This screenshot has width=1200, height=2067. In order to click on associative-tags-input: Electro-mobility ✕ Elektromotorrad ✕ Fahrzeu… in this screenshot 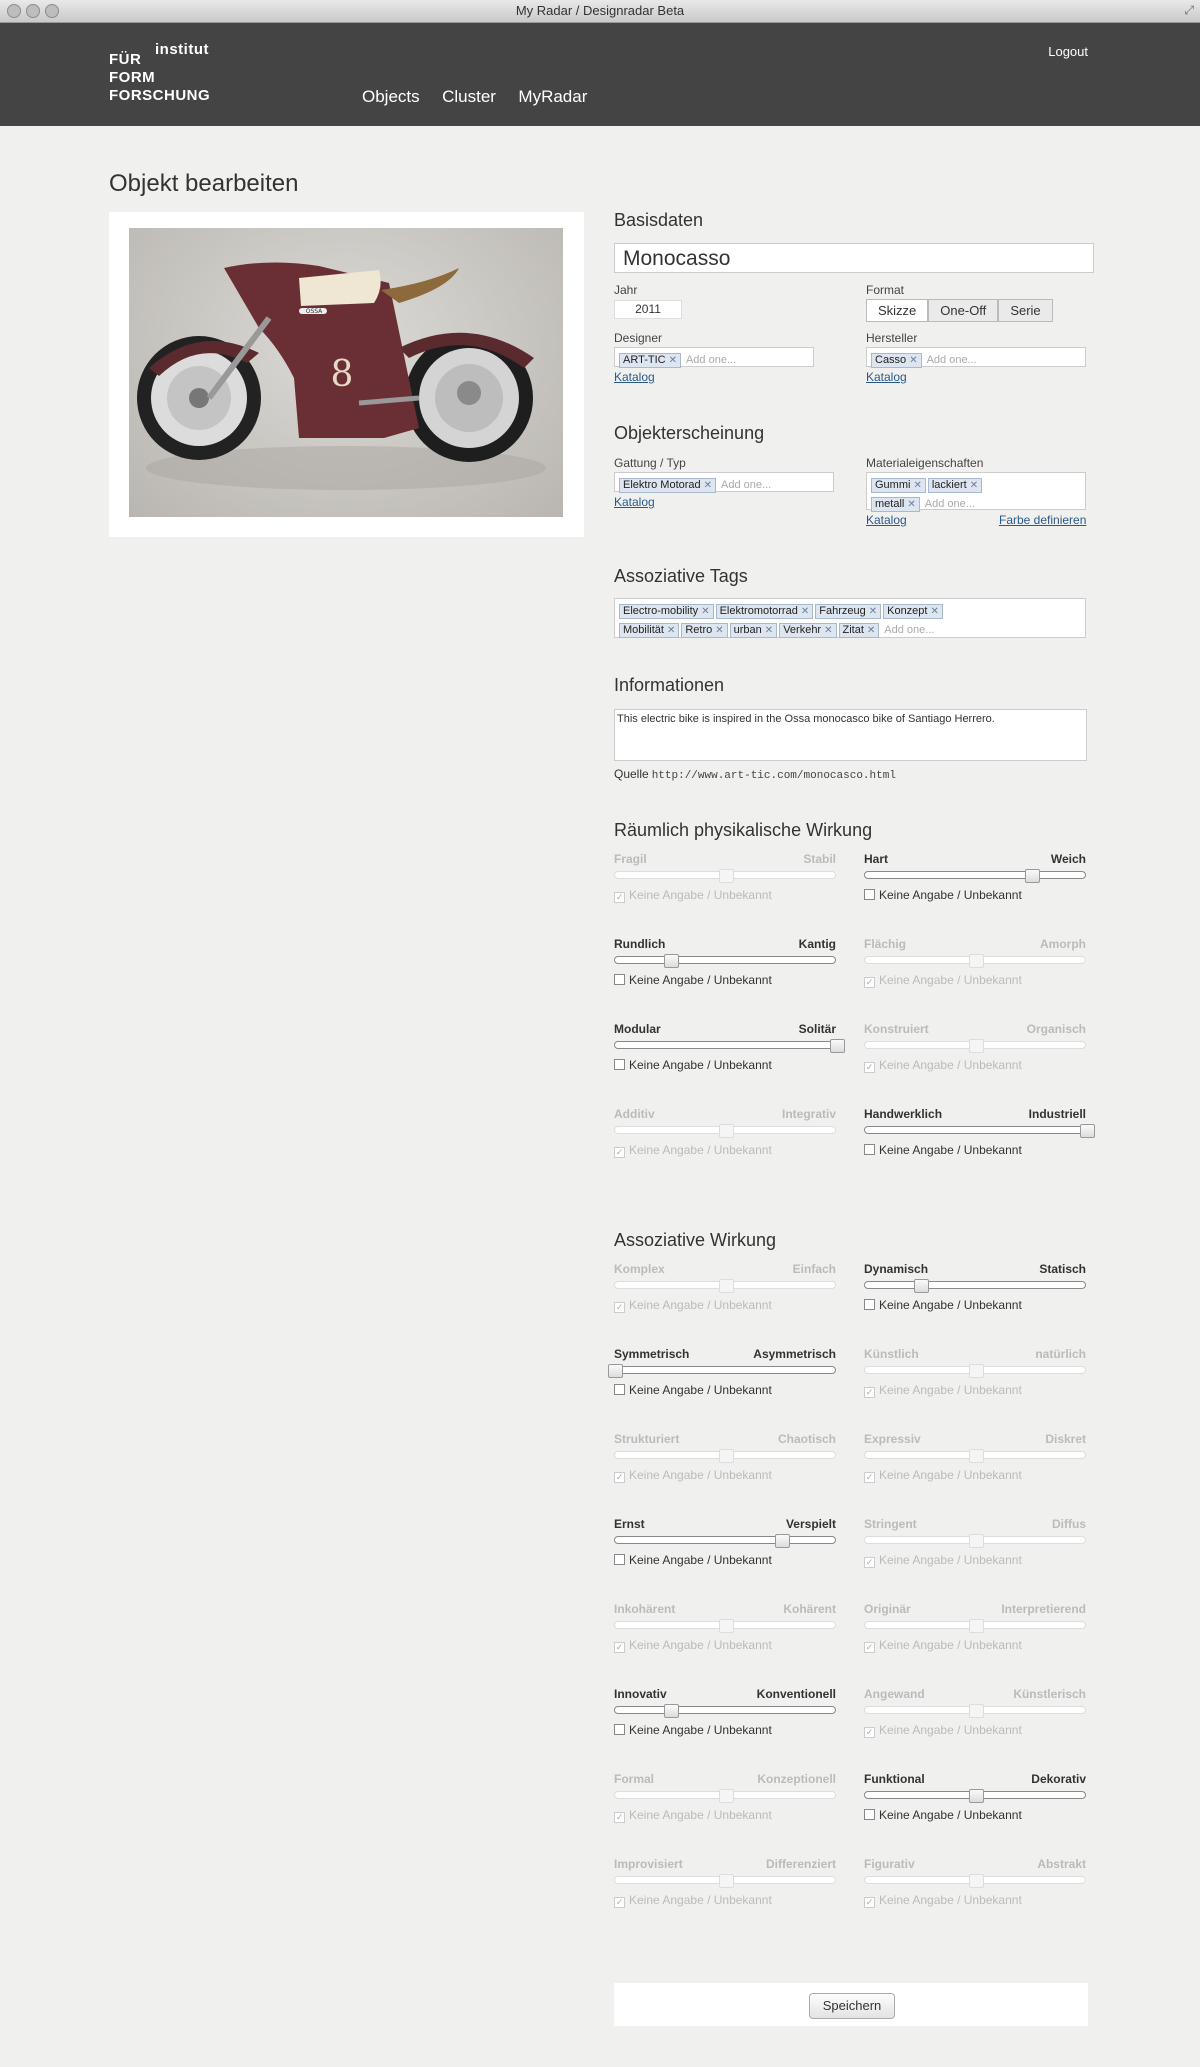, I will do `click(850, 618)`.